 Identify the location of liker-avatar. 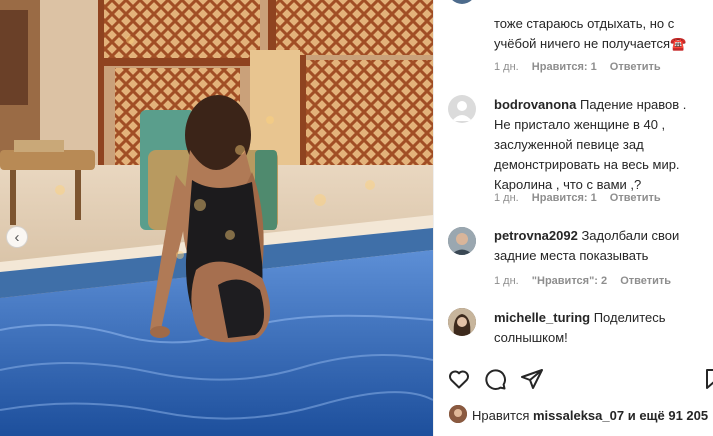
(458, 414).